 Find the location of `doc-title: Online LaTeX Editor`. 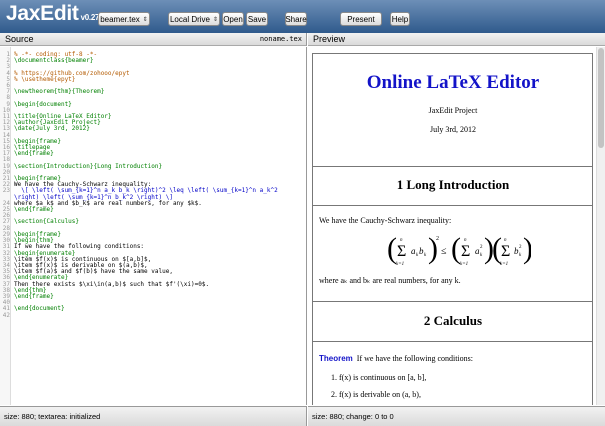

doc-title: Online LaTeX Editor is located at coordinates (453, 82).